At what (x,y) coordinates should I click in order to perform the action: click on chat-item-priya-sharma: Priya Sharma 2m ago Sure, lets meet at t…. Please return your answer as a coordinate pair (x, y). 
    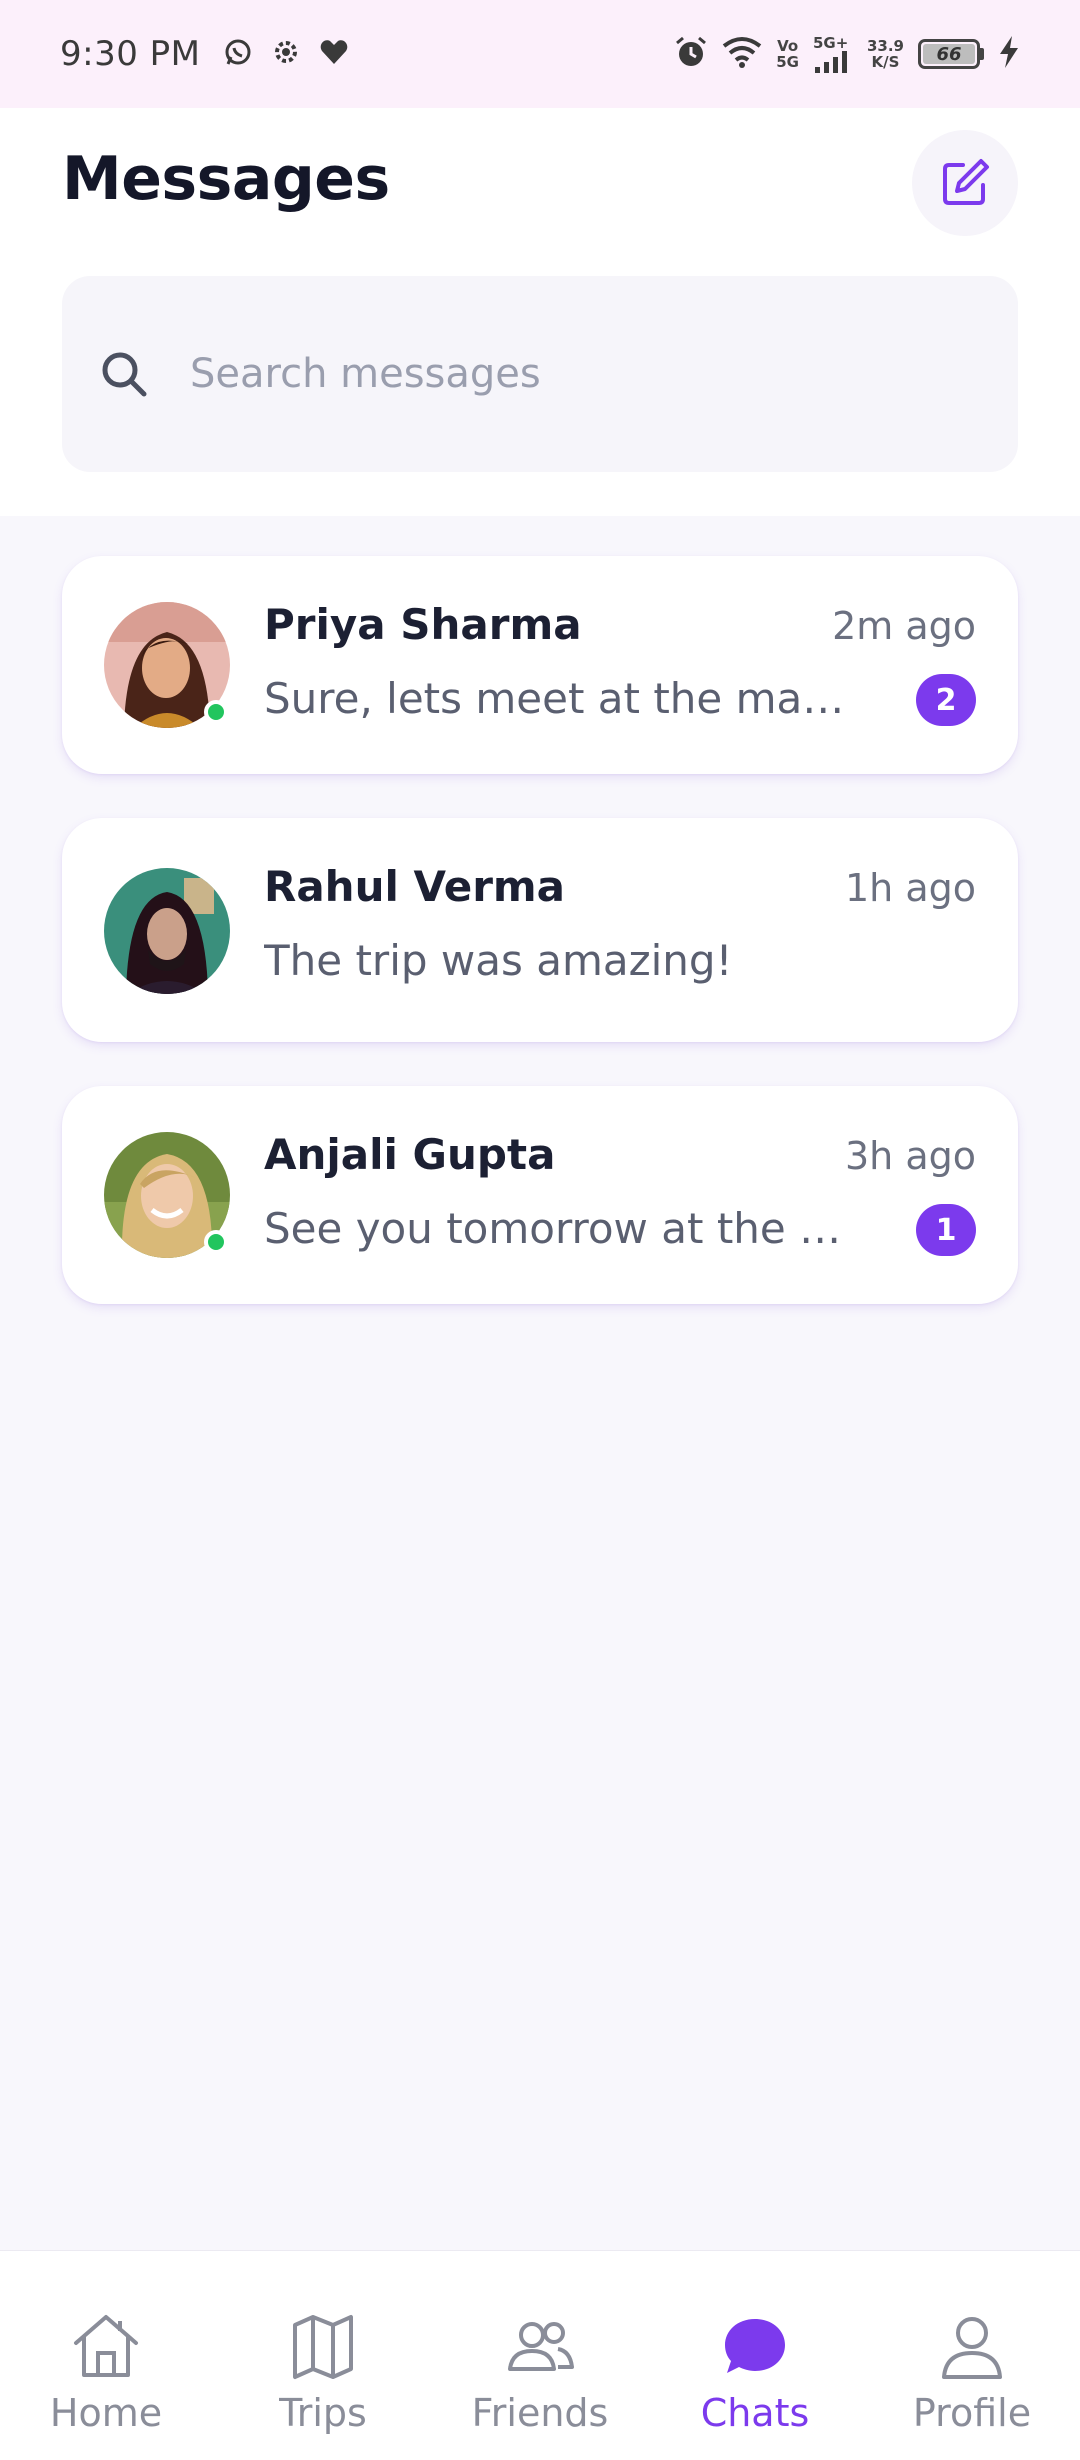
    Looking at the image, I should click on (540, 665).